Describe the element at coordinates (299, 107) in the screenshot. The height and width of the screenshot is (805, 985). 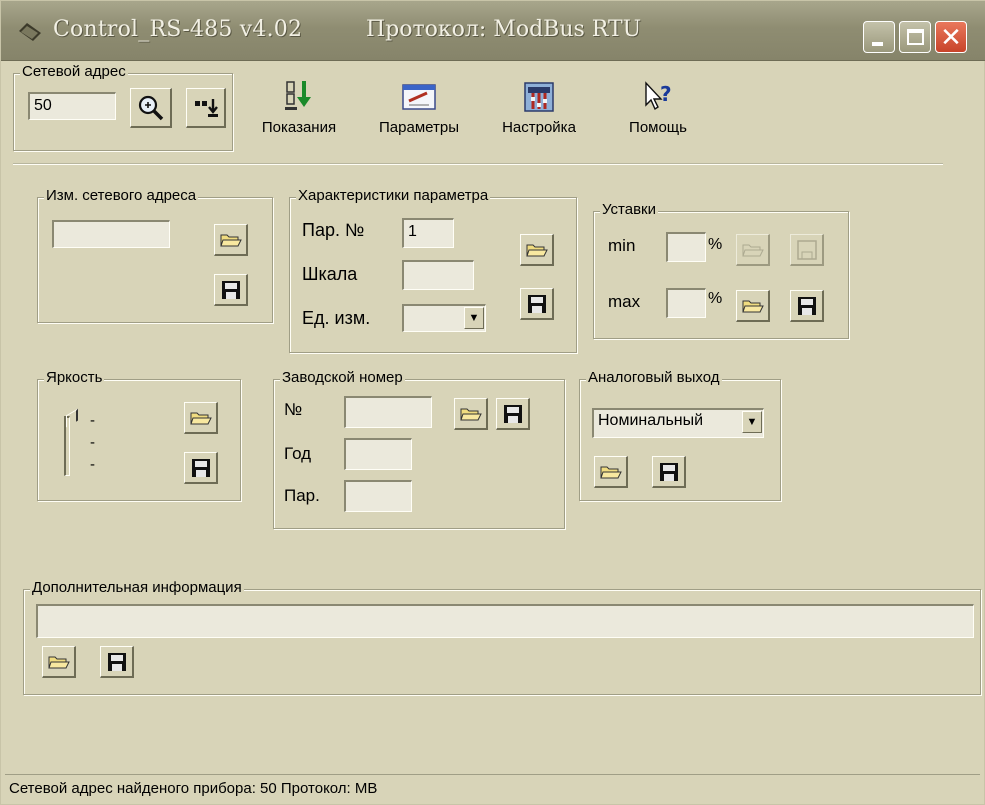
I see `toolbar-readings: Показания` at that location.